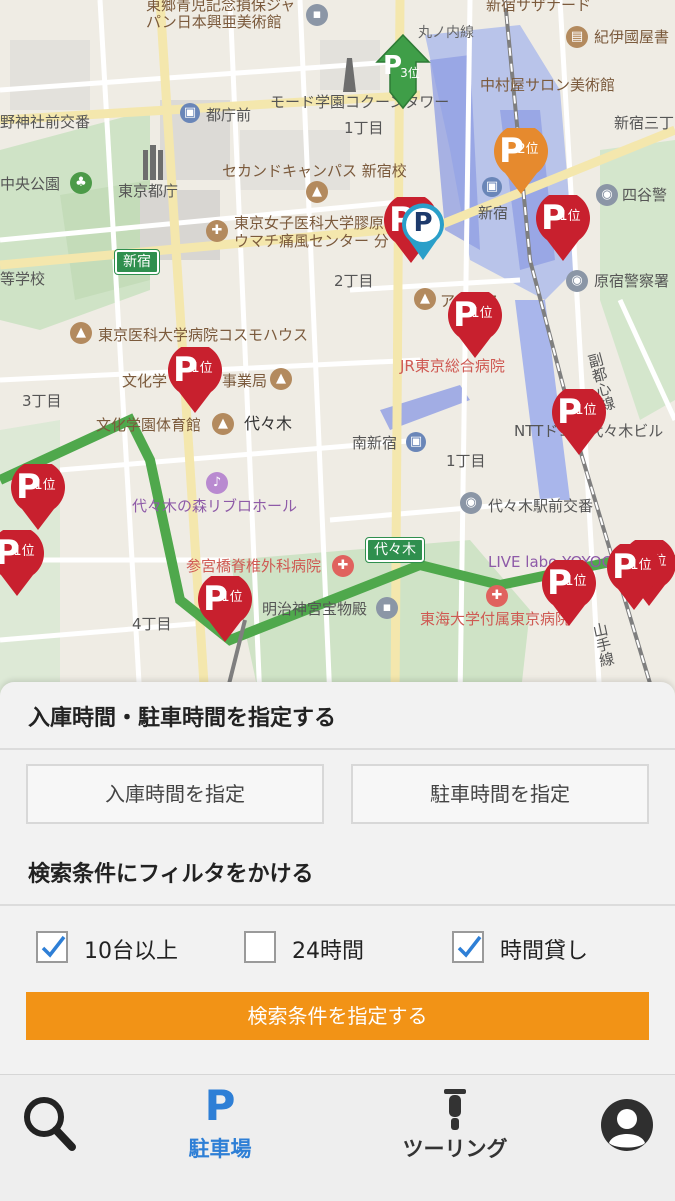  Describe the element at coordinates (315, 609) in the screenshot. I see `map-label-meiji: 明治神宮宝物殿` at that location.